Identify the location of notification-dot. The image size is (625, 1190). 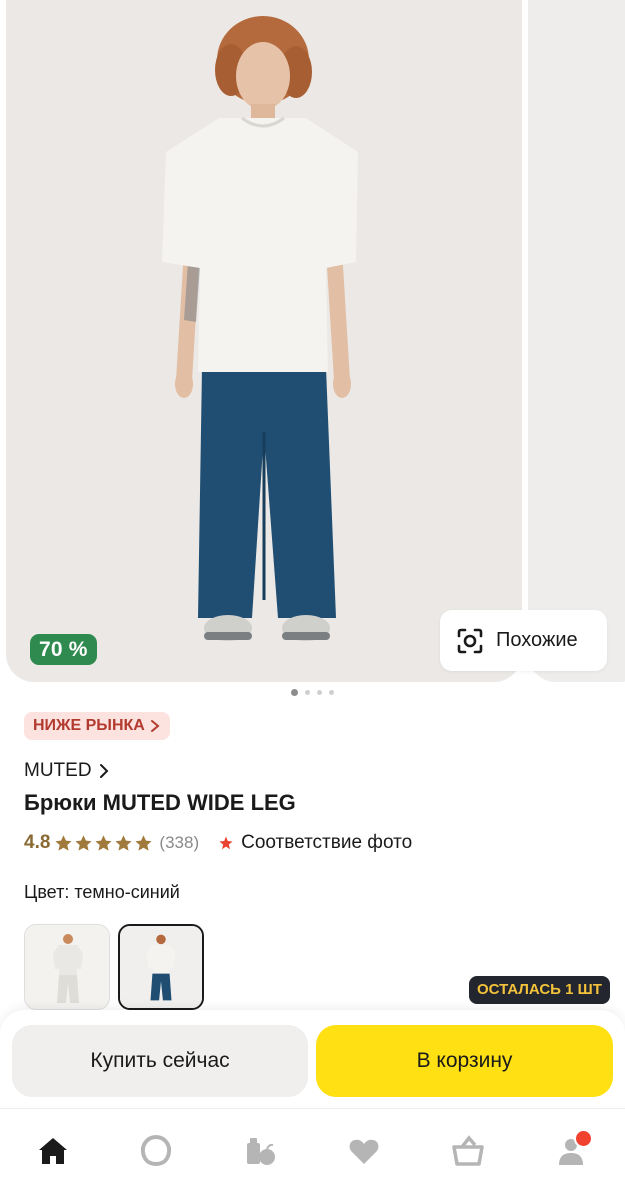
(583, 1138).